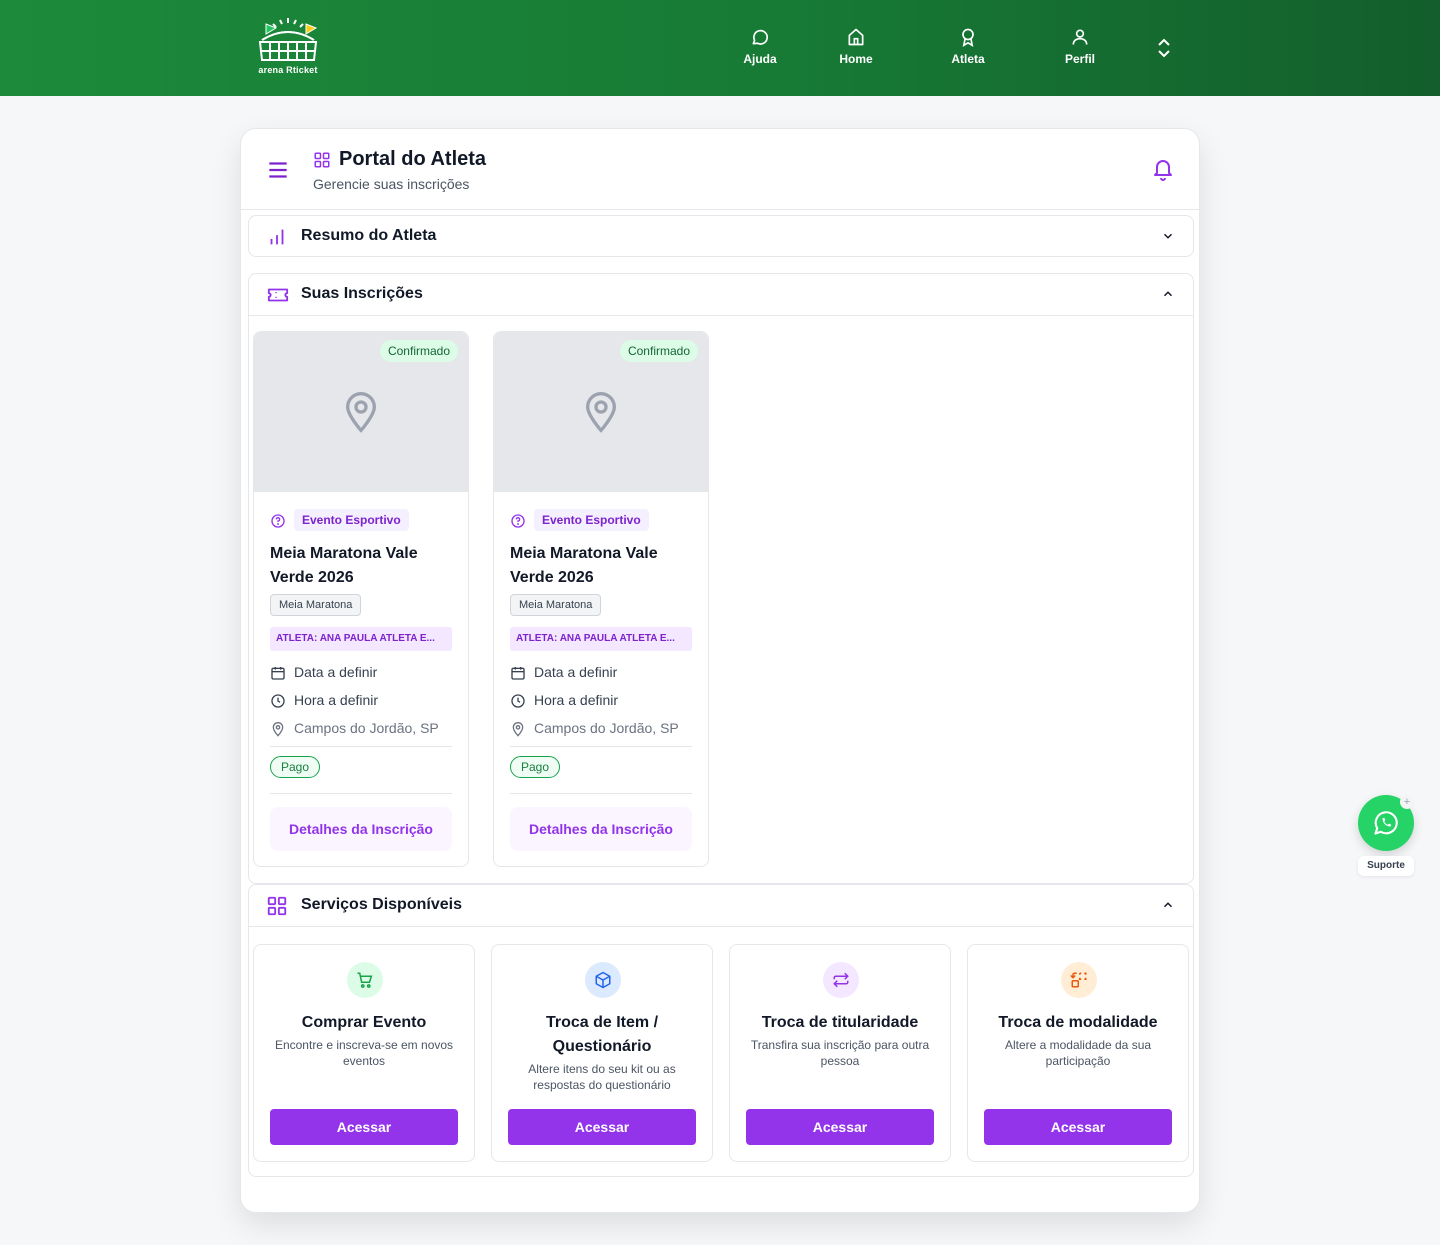 The width and height of the screenshot is (1440, 1245). I want to click on top-navbar: arena Rticket Ajuda Home Atleta Perfil, so click(720, 48).